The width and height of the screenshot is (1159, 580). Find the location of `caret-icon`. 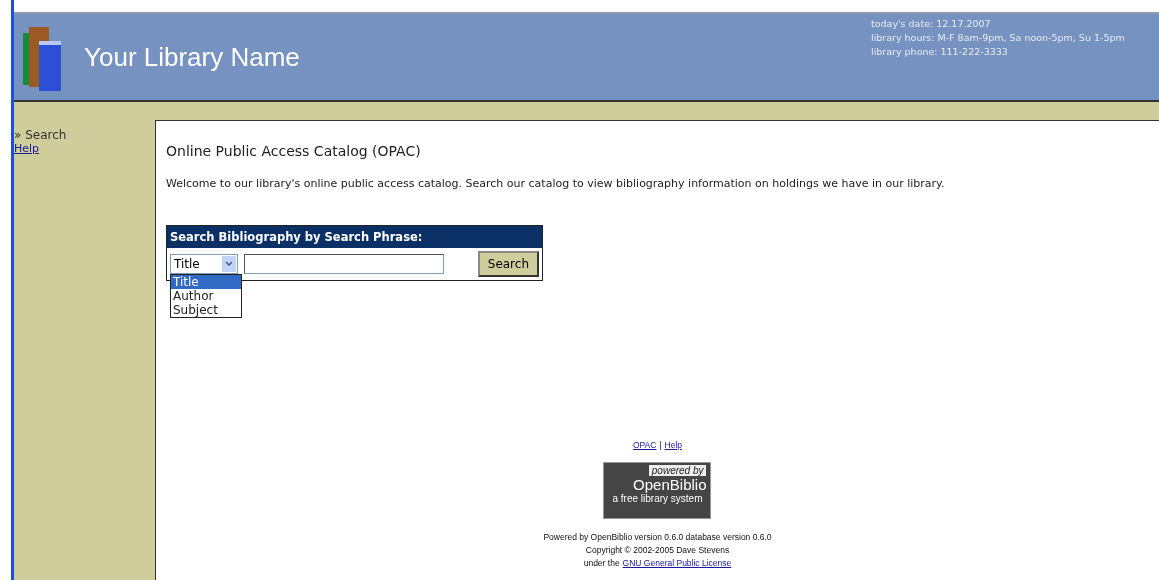

caret-icon is located at coordinates (229, 264).